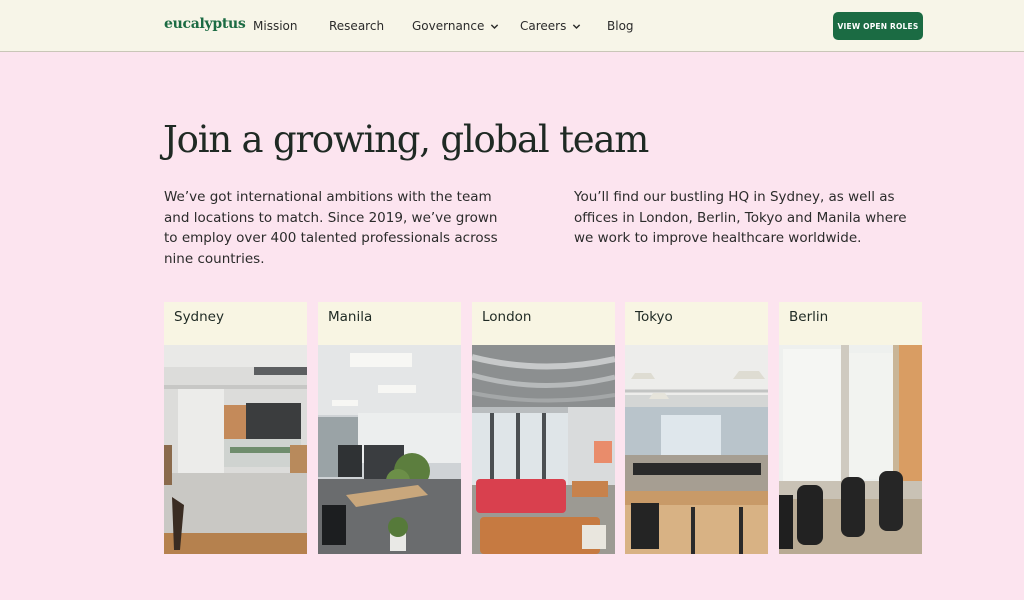 The image size is (1024, 600). I want to click on nav-item-label: Governance, so click(448, 26).